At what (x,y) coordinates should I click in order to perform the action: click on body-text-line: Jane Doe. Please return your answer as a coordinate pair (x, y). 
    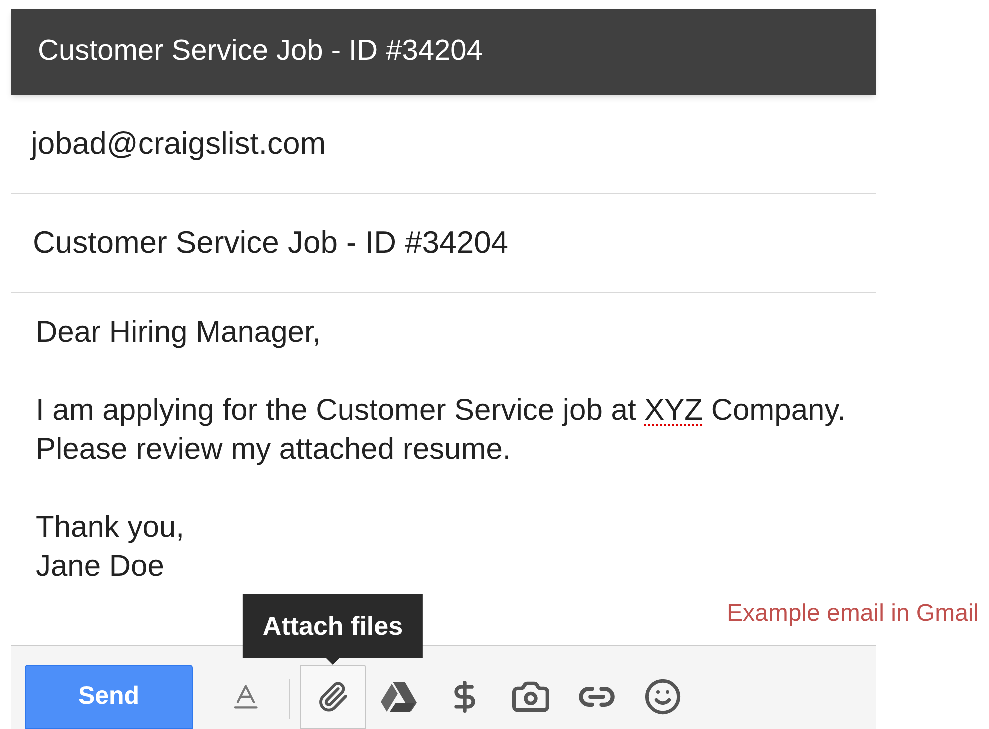
    Looking at the image, I should click on (101, 567).